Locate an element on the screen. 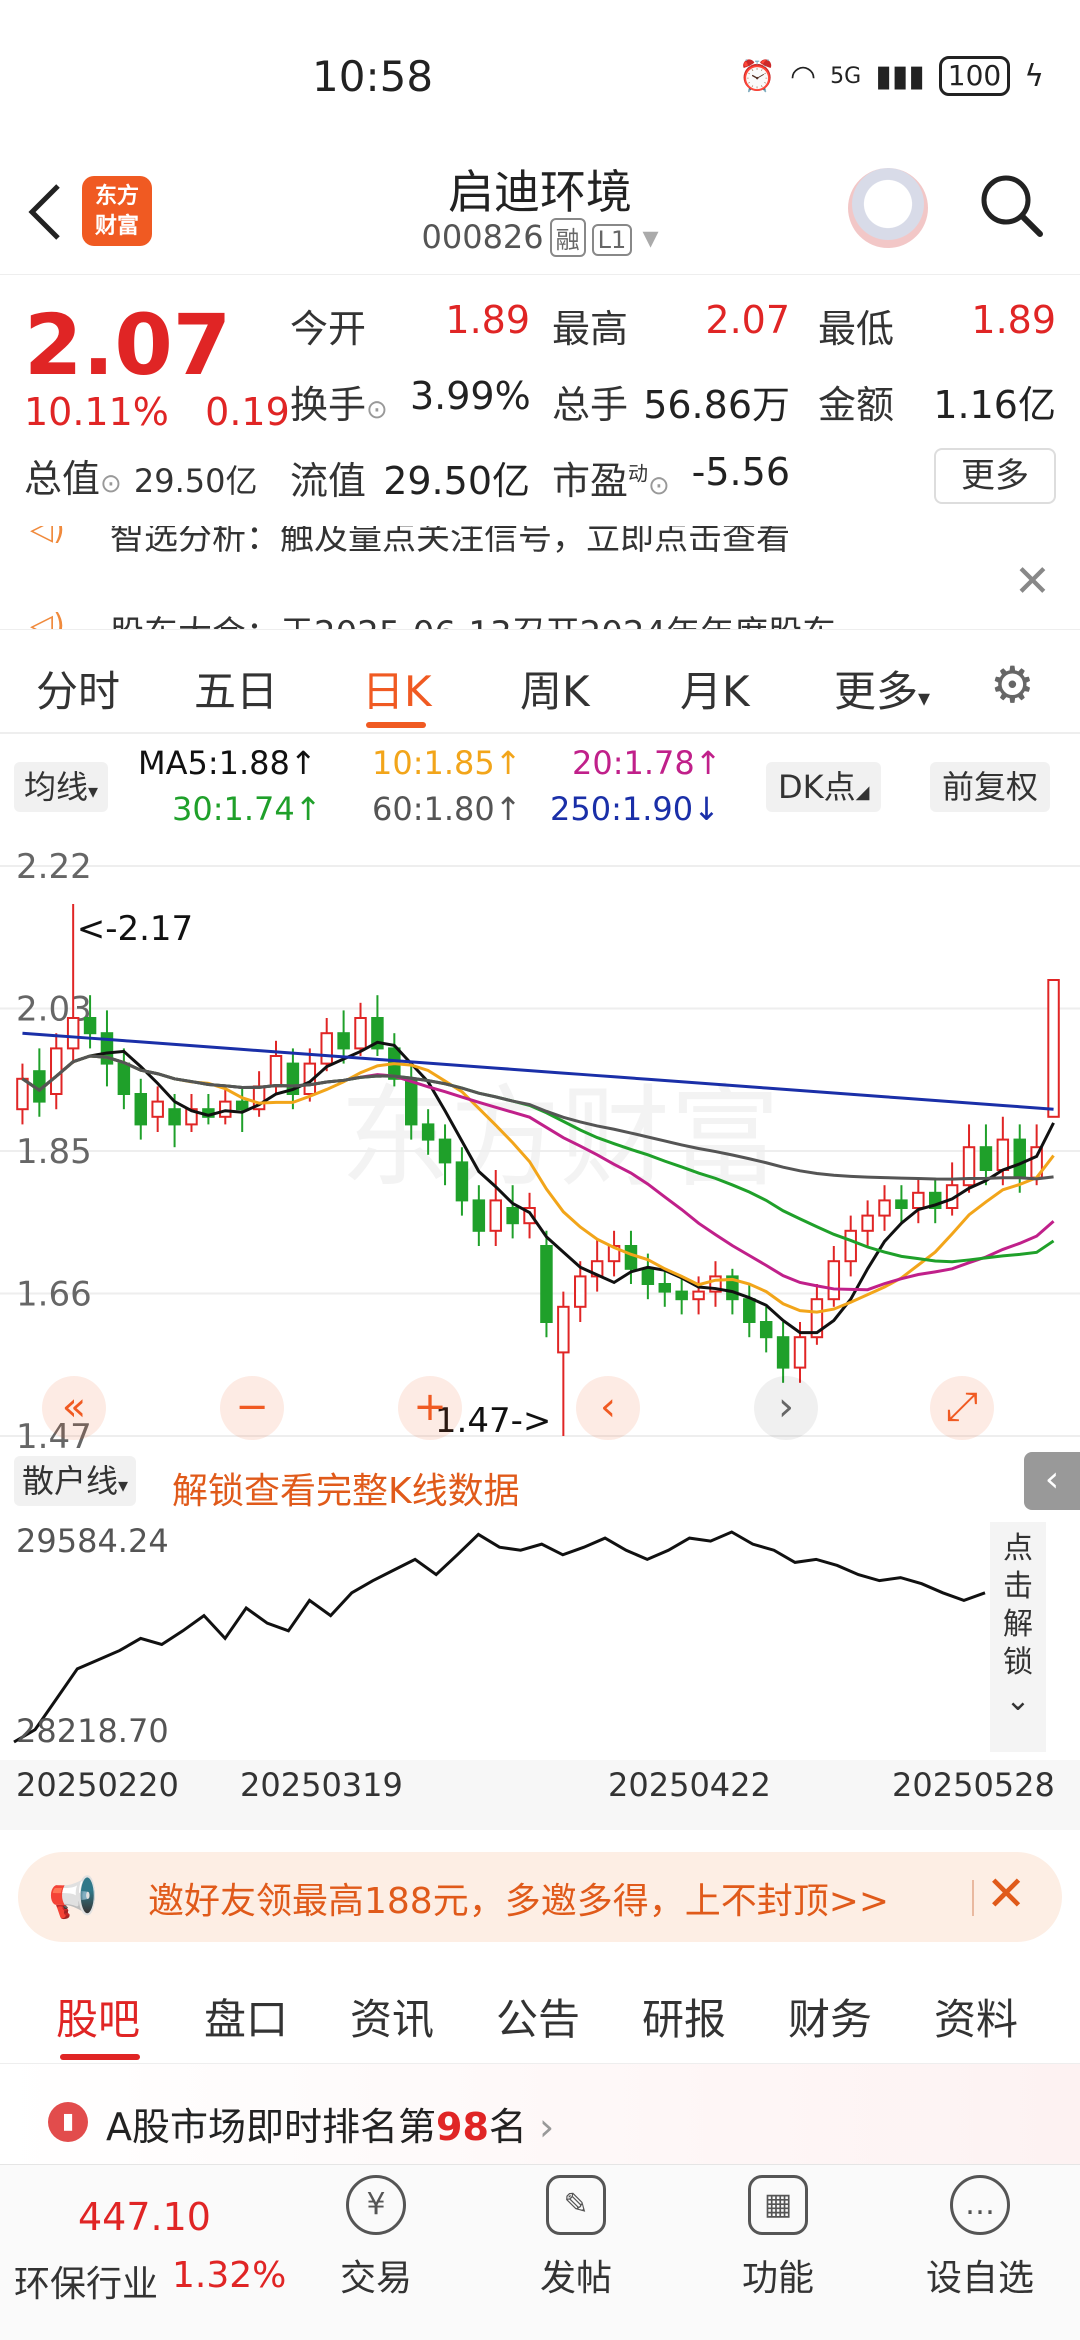  unlock-button: 点击解锁 ⌄ is located at coordinates (1018, 1637).